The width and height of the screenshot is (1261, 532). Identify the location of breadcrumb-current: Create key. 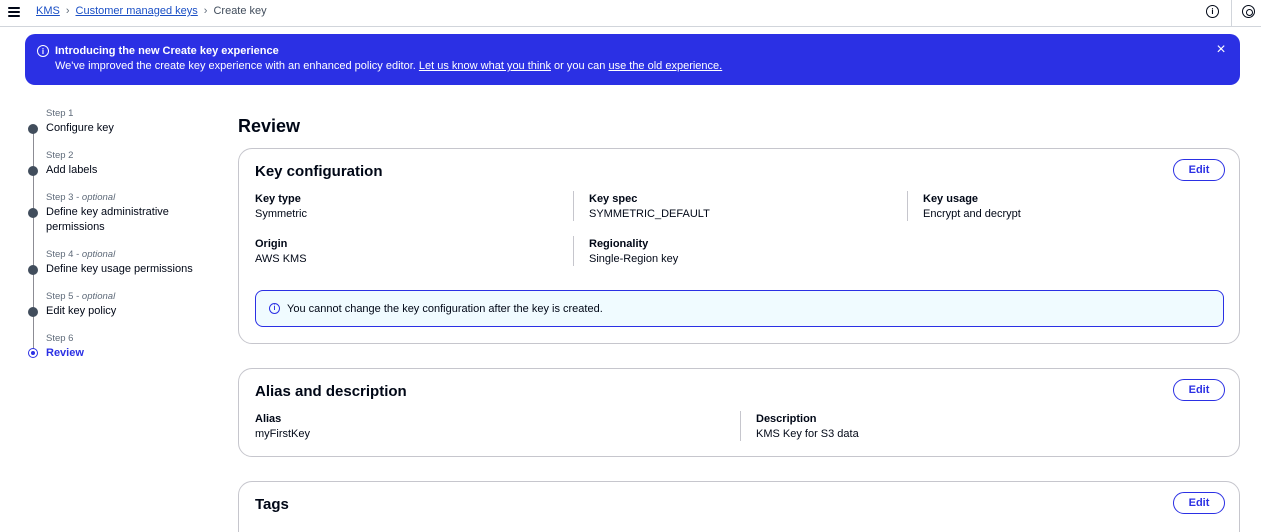
(240, 11).